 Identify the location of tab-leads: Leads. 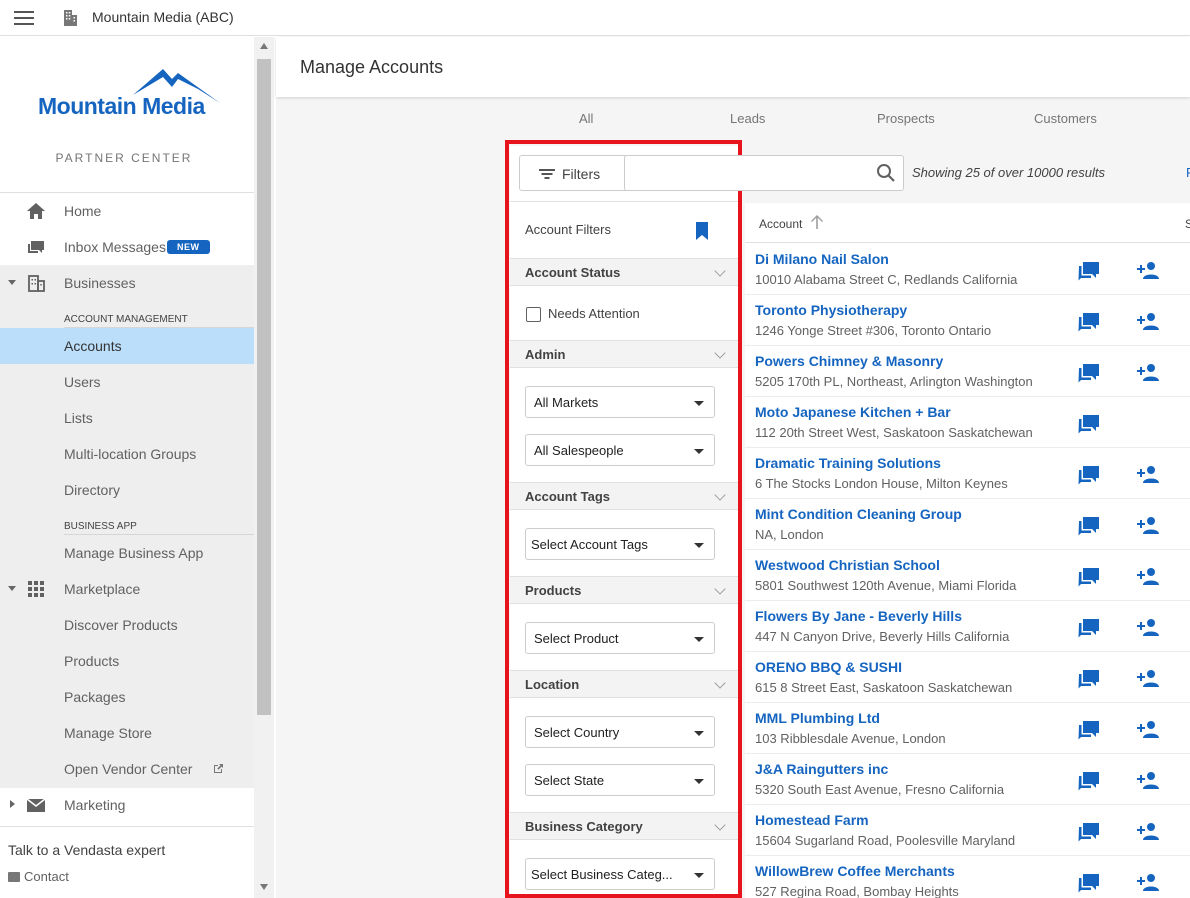
(747, 118).